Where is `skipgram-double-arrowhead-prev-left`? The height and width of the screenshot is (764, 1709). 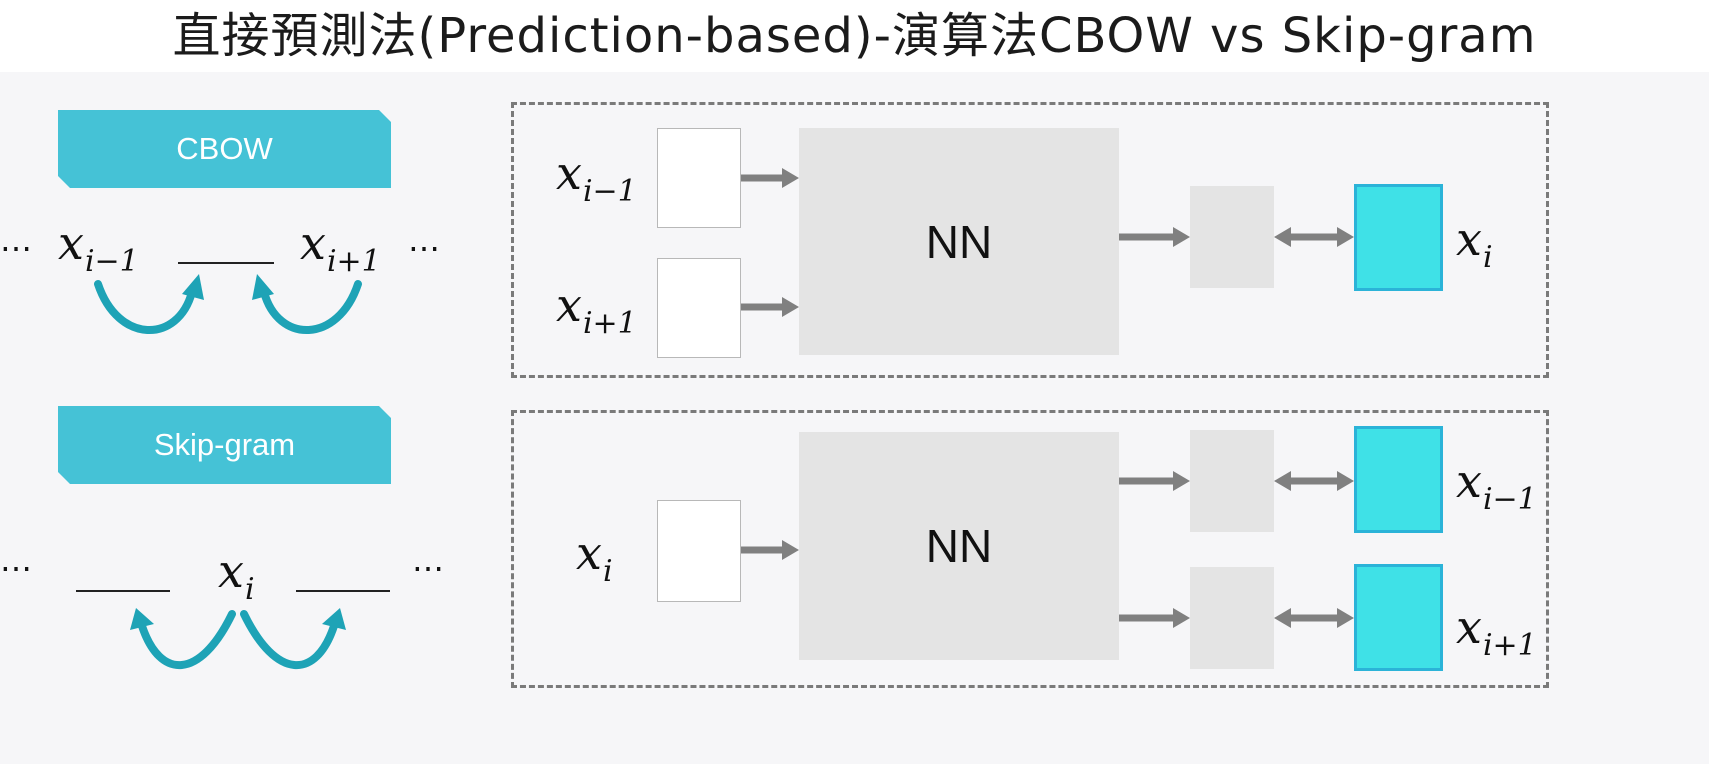
skipgram-double-arrowhead-prev-left is located at coordinates (1282, 481).